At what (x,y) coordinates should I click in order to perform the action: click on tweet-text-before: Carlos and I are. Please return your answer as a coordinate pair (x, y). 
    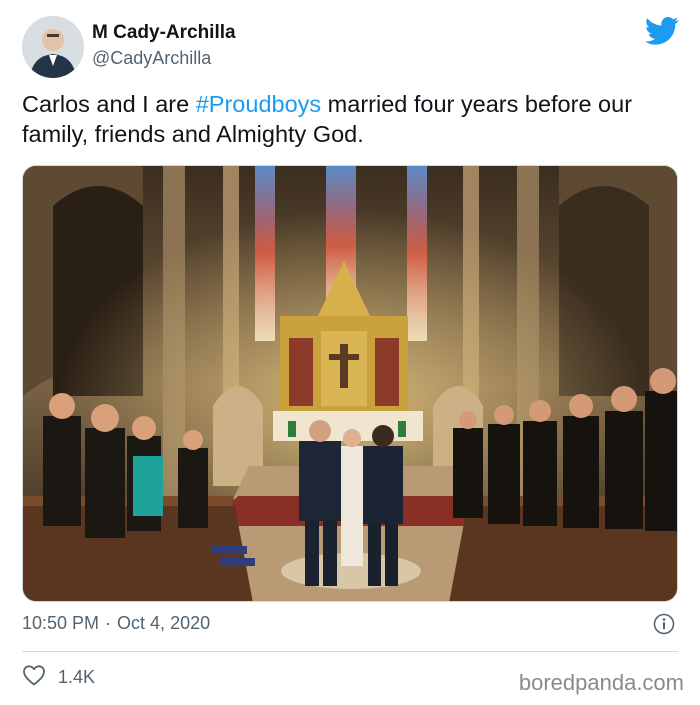
    Looking at the image, I should click on (109, 104).